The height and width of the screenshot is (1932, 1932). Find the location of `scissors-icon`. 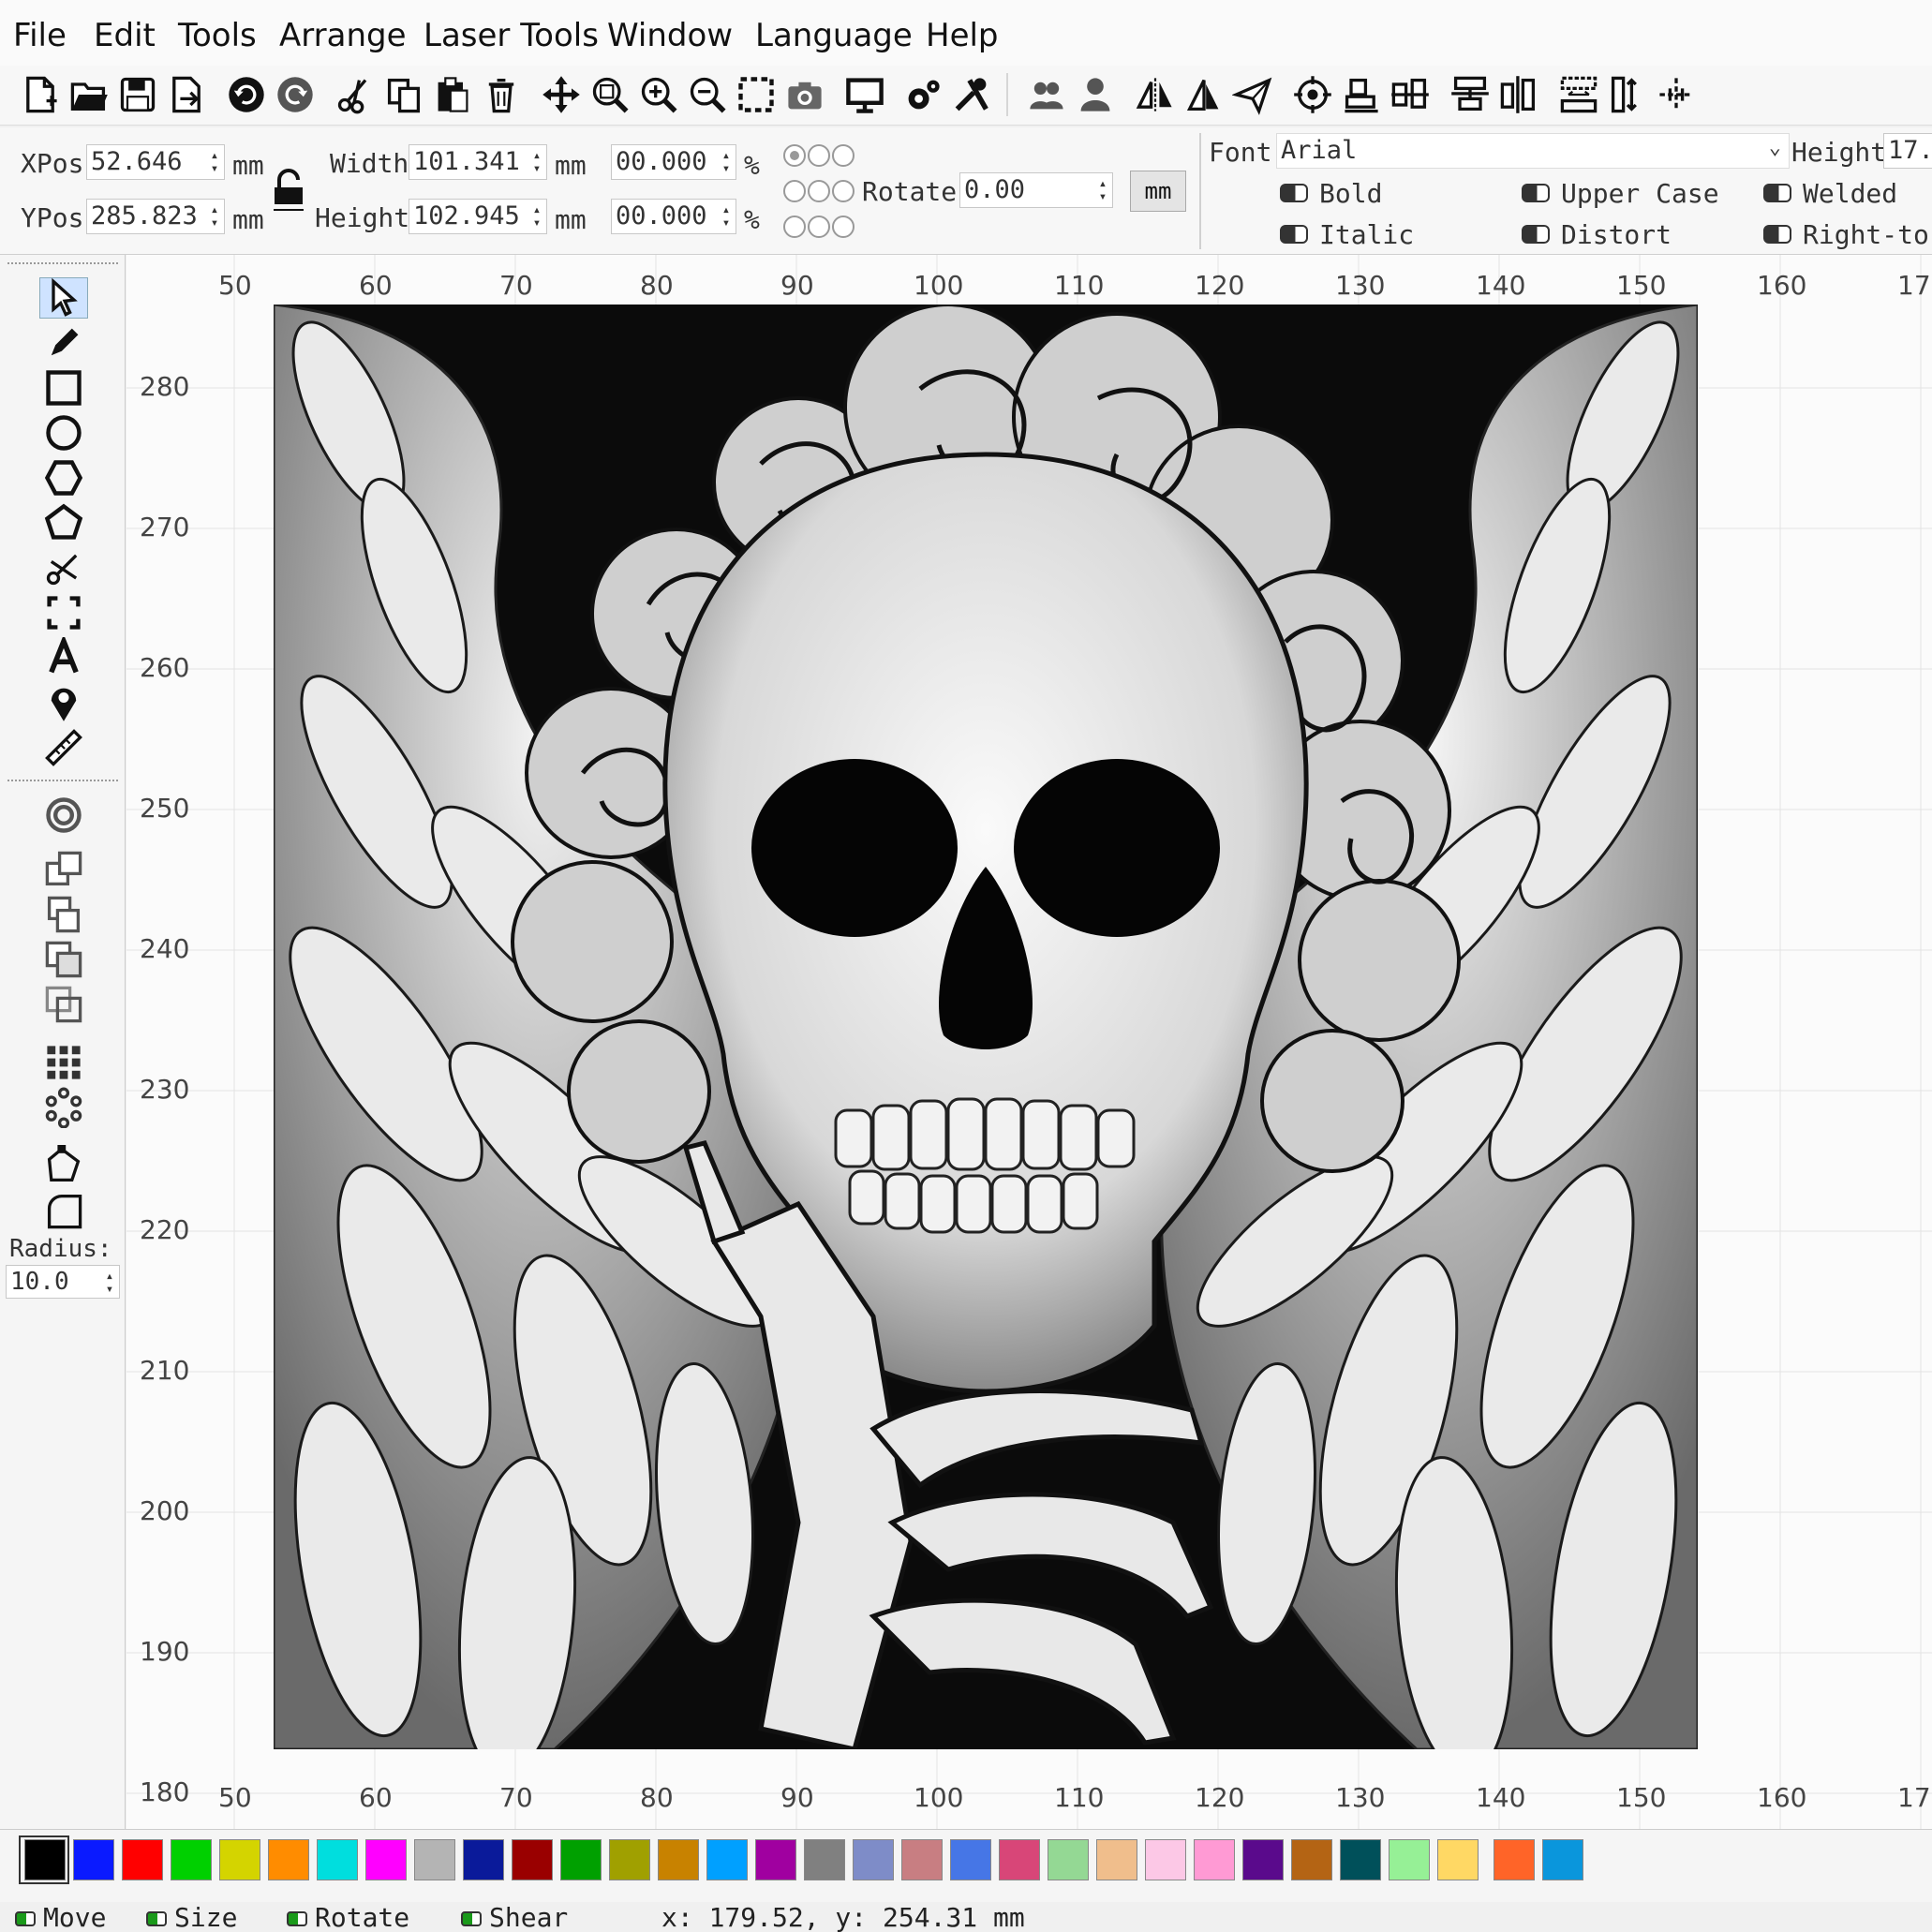

scissors-icon is located at coordinates (64, 567).